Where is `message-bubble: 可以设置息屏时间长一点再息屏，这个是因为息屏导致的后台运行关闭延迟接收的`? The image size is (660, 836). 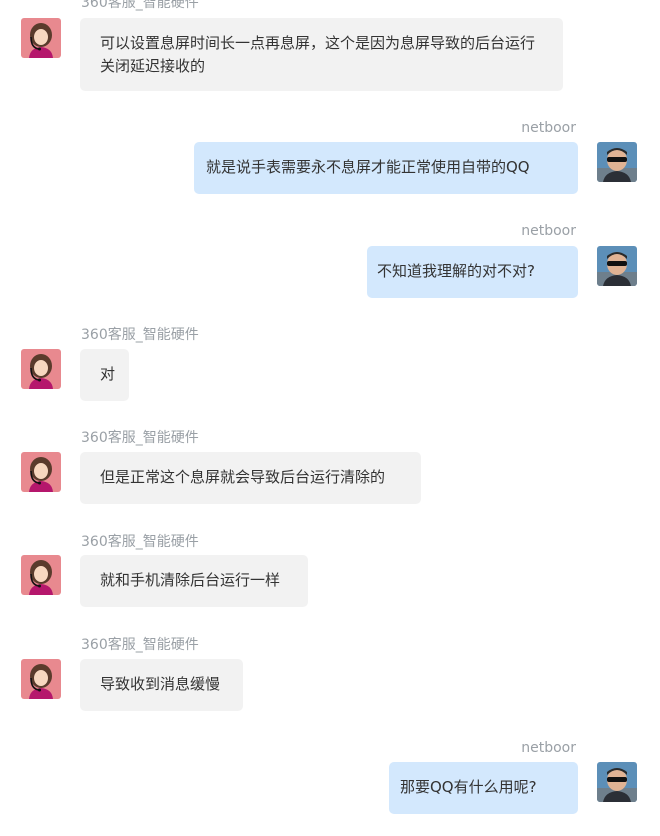 message-bubble: 可以设置息屏时间长一点再息屏，这个是因为息屏导致的后台运行关闭延迟接收的 is located at coordinates (321, 54).